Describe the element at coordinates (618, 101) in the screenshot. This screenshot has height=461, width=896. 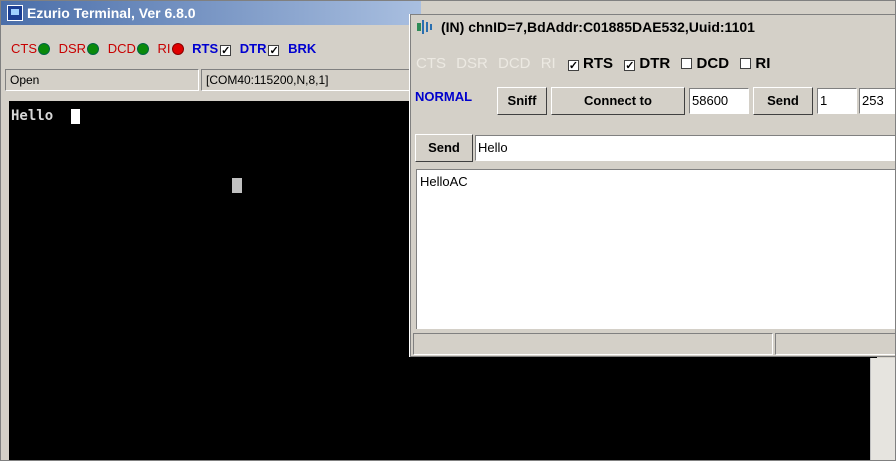
I see `connect-to-button: Connect to` at that location.